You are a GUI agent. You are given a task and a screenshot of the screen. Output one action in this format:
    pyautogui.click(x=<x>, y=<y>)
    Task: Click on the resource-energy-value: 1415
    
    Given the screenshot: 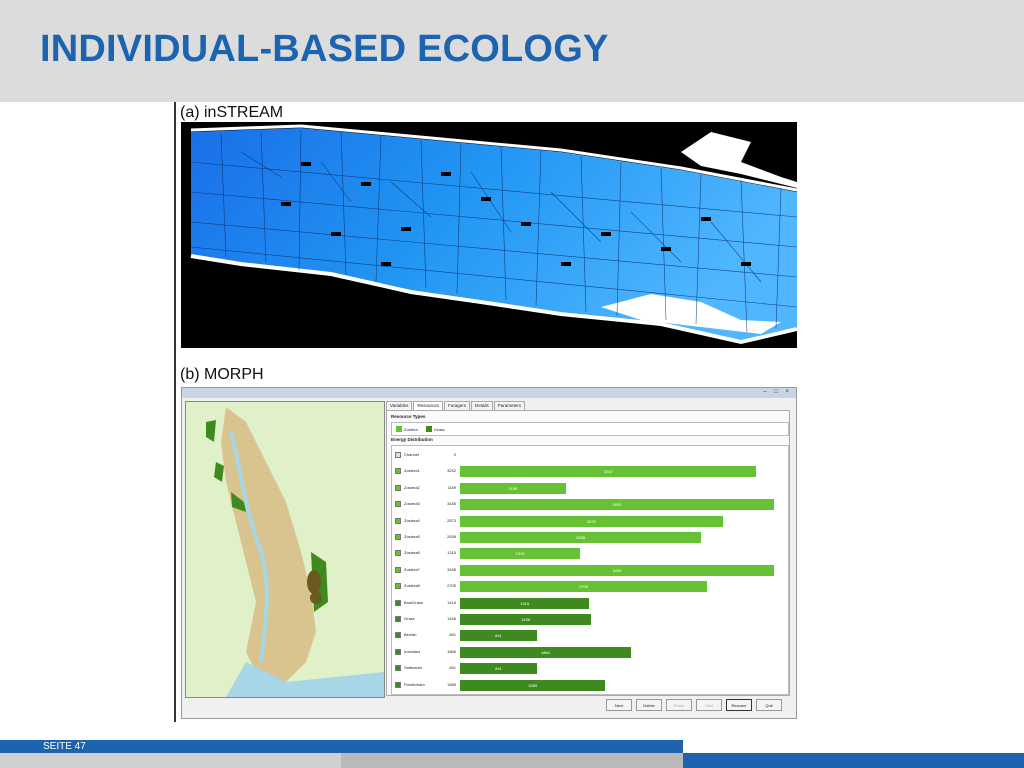 What is the action you would take?
    pyautogui.click(x=451, y=602)
    